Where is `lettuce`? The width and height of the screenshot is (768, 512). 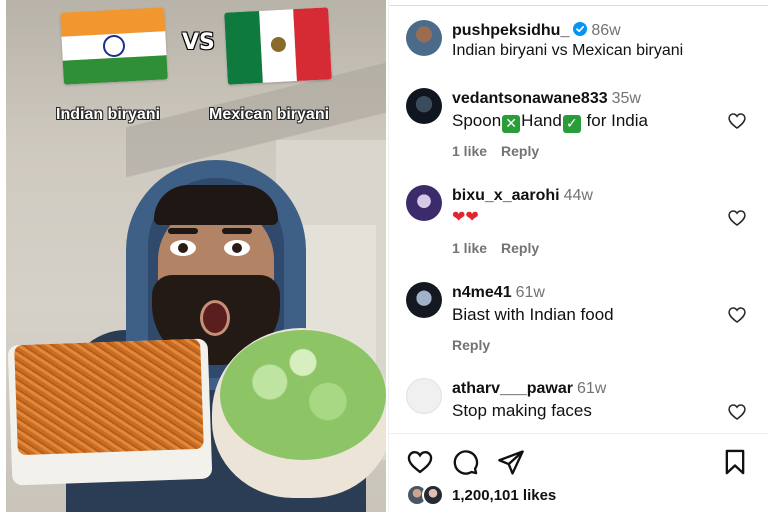 lettuce is located at coordinates (303, 395).